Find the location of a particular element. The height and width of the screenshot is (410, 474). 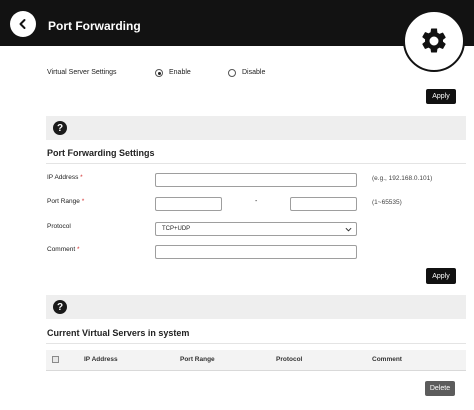

port-range-label: Port Range * is located at coordinates (65, 201).